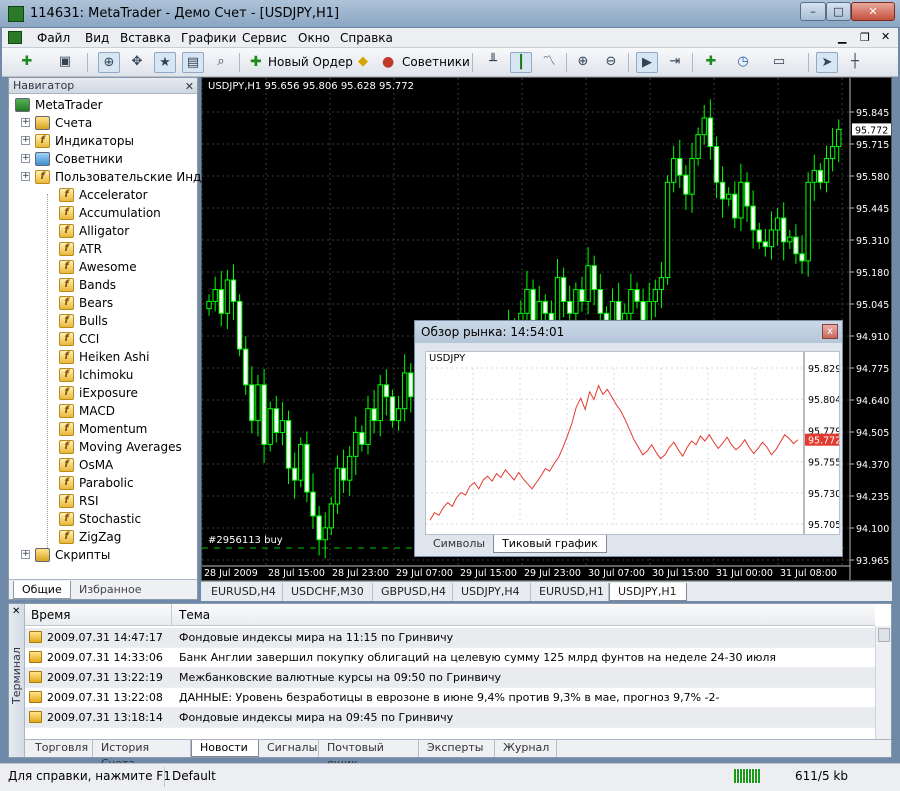 This screenshot has width=900, height=791. Describe the element at coordinates (838, 11) in the screenshot. I see `maximize-button: □` at that location.